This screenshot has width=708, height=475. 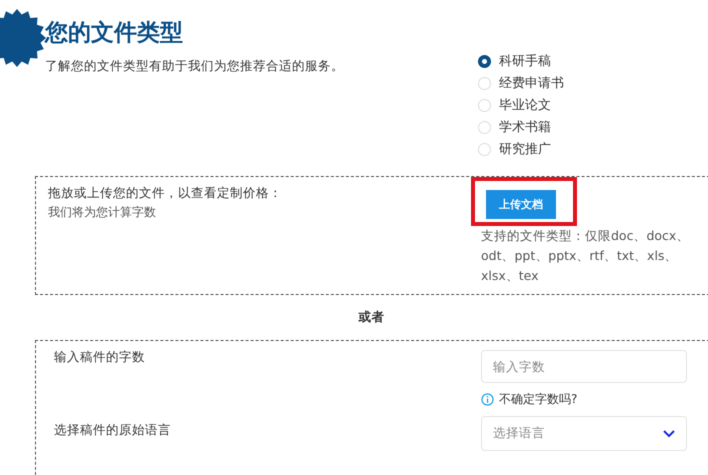 What do you see at coordinates (487, 399) in the screenshot?
I see `info-icon` at bounding box center [487, 399].